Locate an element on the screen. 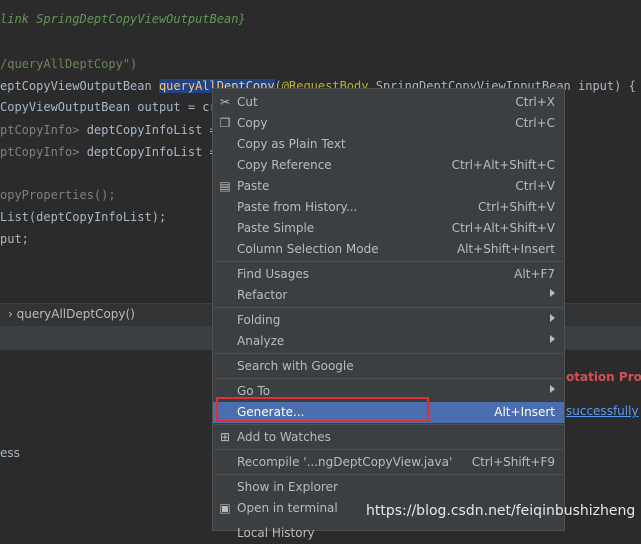 This screenshot has height=544, width=641. menu-item-label: Local History is located at coordinates (276, 533).